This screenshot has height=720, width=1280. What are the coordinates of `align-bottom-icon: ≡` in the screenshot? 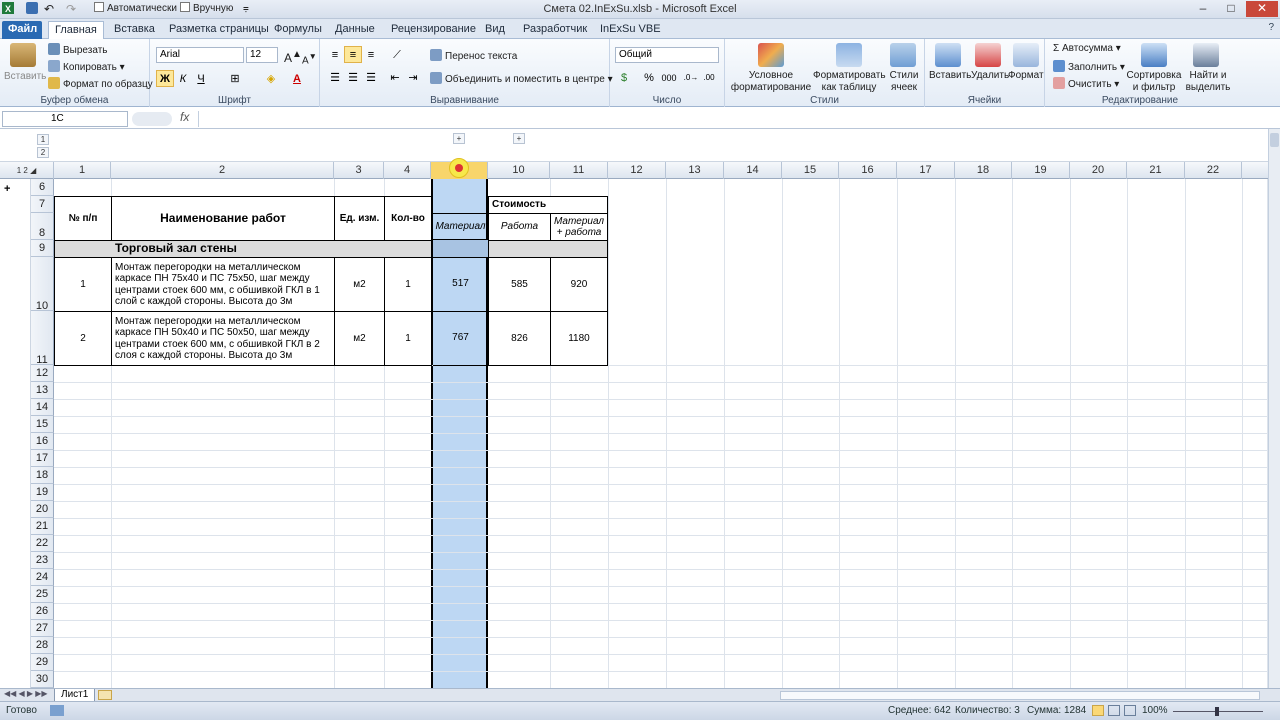 It's located at (371, 54).